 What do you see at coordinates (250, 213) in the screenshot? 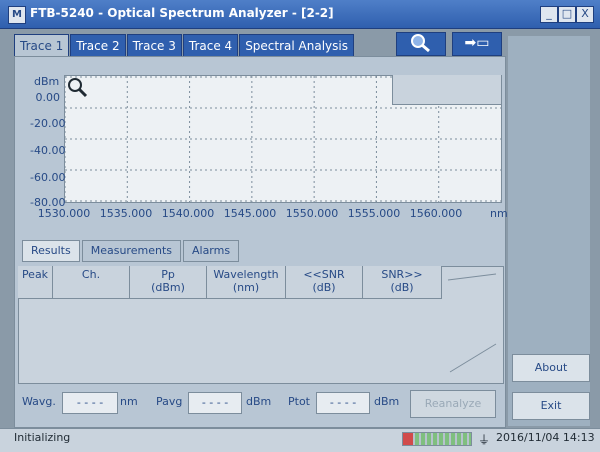
I see `x-tick: 1545.000` at bounding box center [250, 213].